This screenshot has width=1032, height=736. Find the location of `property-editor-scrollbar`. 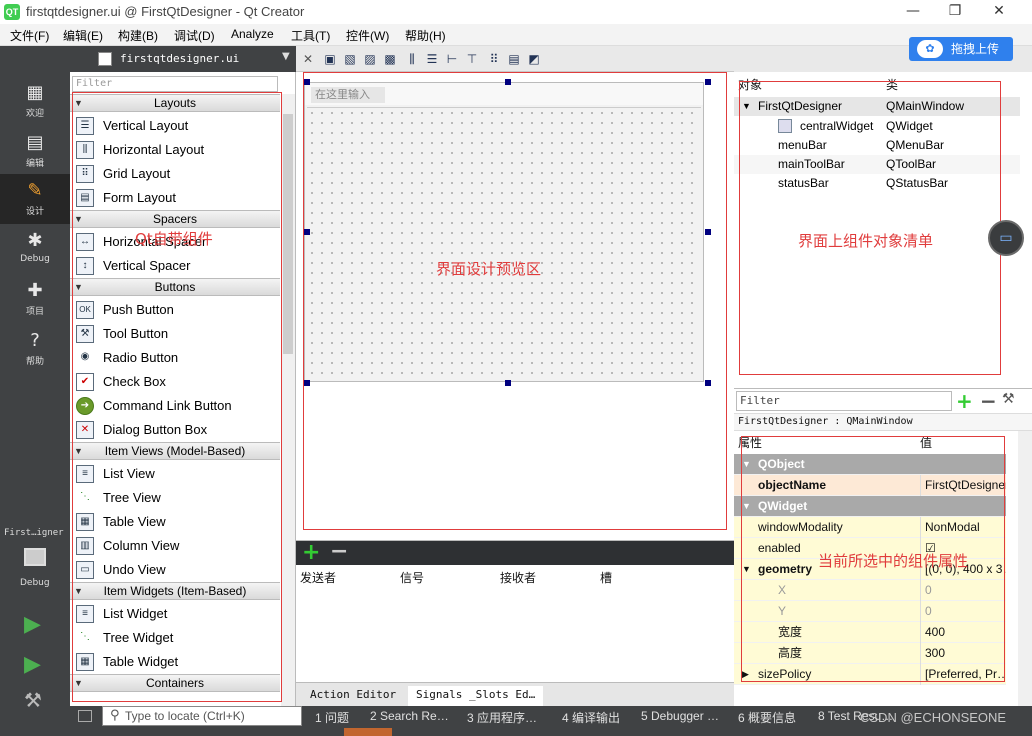

property-editor-scrollbar is located at coordinates (1025, 569).